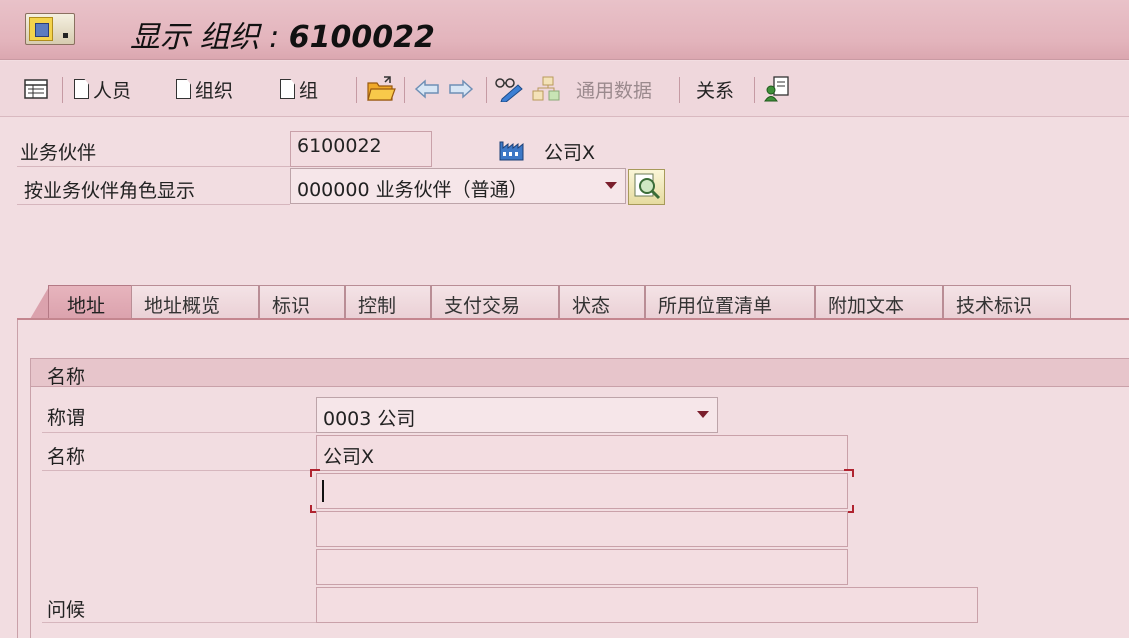 The image size is (1129, 638). What do you see at coordinates (564, 89) in the screenshot?
I see `application-toolbar: 人员 组织 组 通用数据 关系` at bounding box center [564, 89].